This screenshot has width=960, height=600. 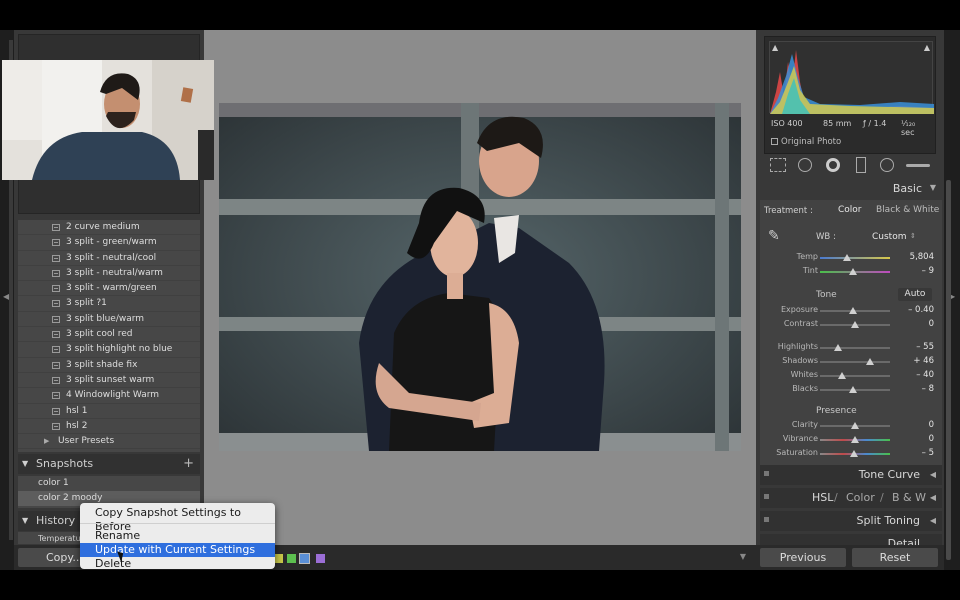 I want to click on right-scrollbar, so click(x=948, y=370).